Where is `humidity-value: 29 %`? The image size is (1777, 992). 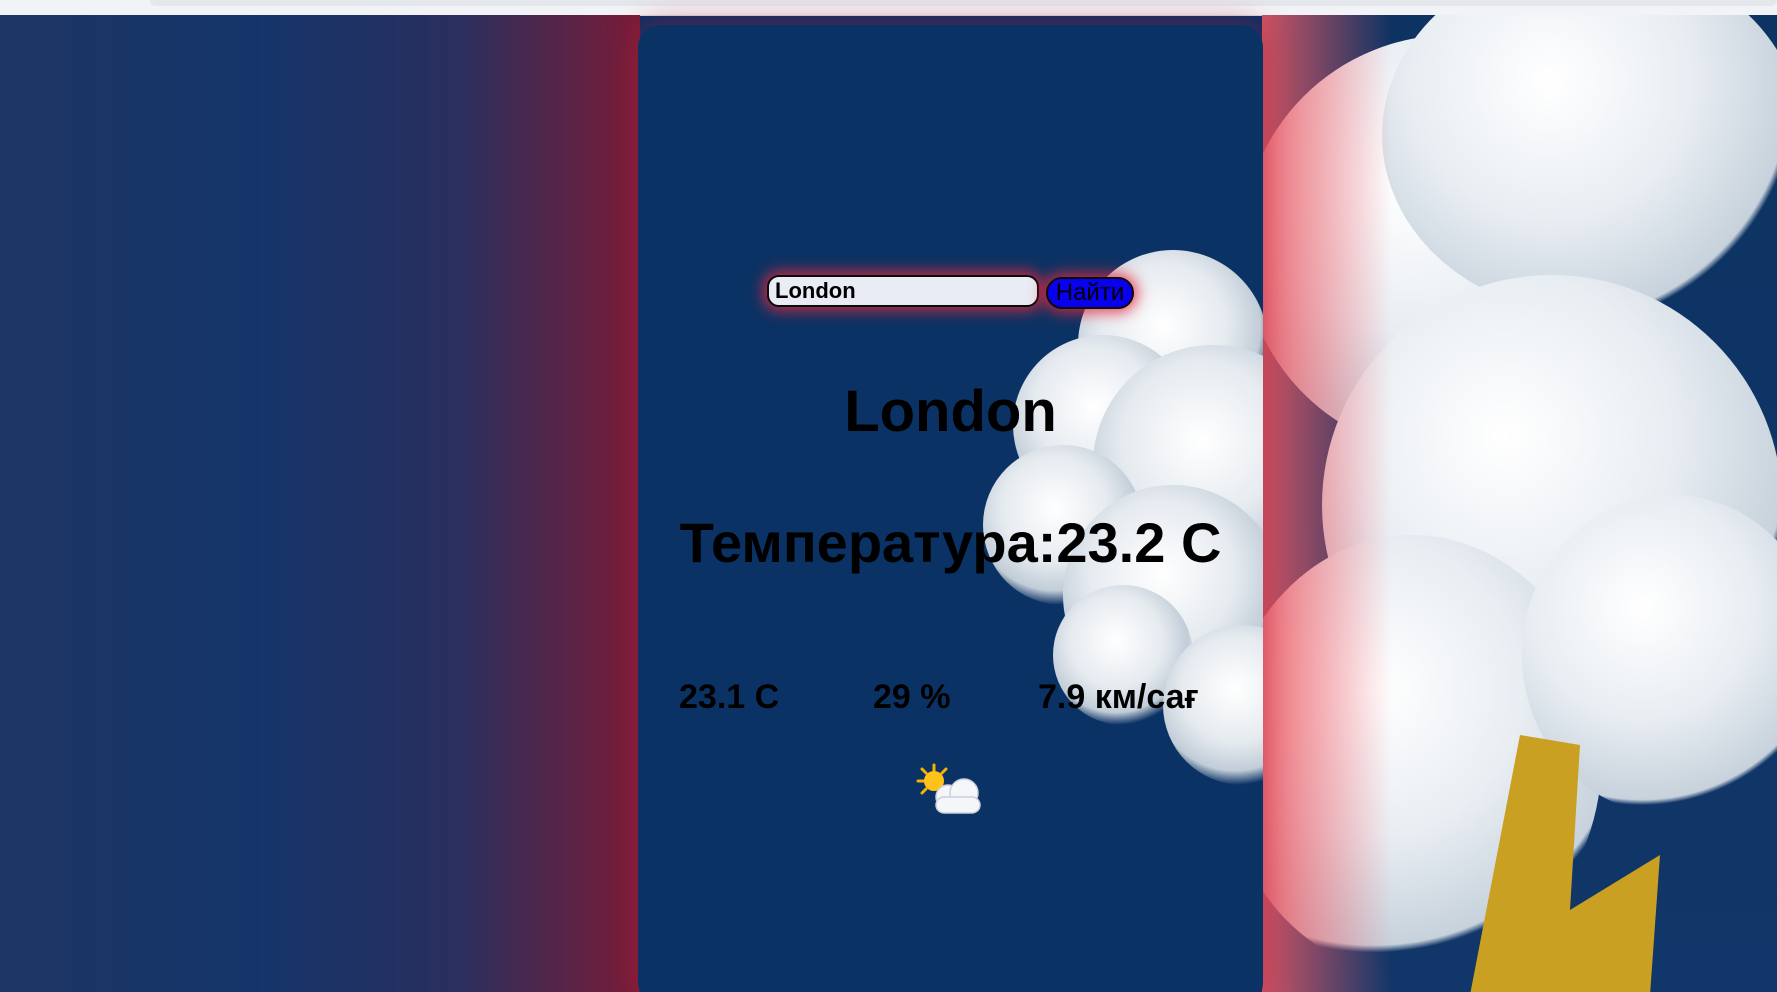
humidity-value: 29 % is located at coordinates (912, 697).